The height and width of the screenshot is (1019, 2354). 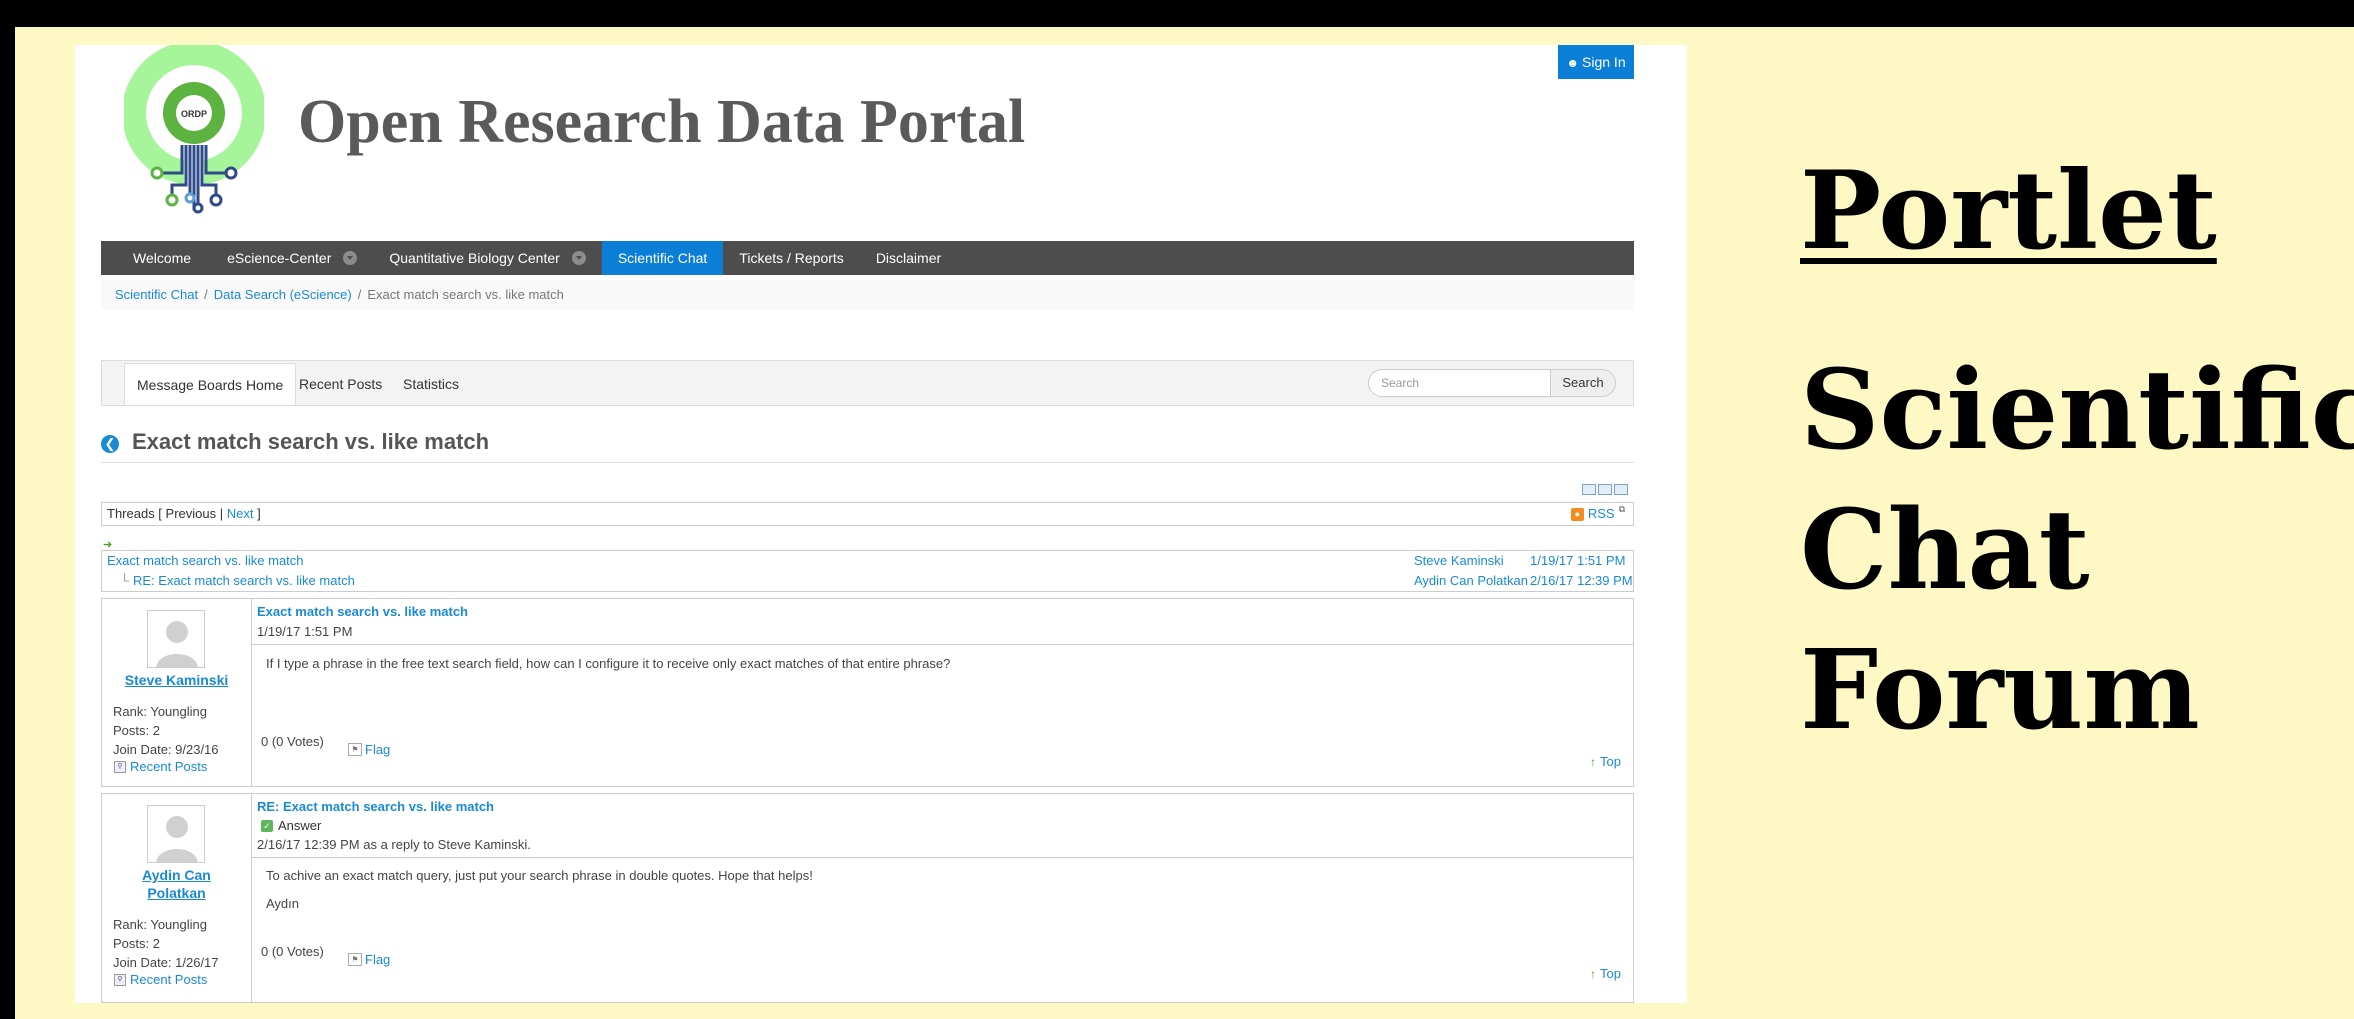 What do you see at coordinates (177, 644) in the screenshot?
I see `user-silhouette-icon` at bounding box center [177, 644].